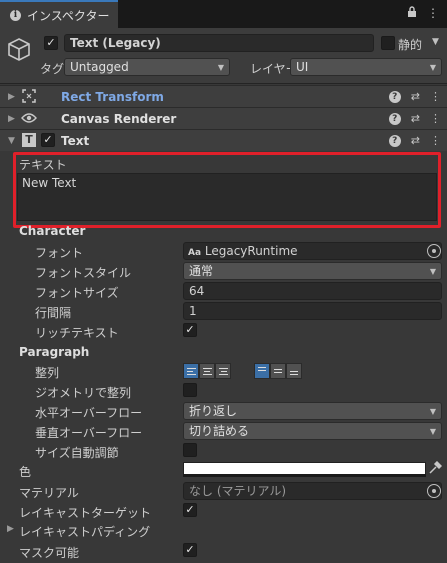  I want to click on tag-label: タグ, so click(52, 69).